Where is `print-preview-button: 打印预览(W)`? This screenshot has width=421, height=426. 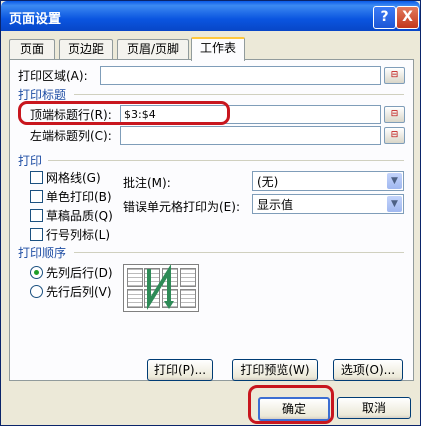
print-preview-button: 打印预览(W) is located at coordinates (275, 370).